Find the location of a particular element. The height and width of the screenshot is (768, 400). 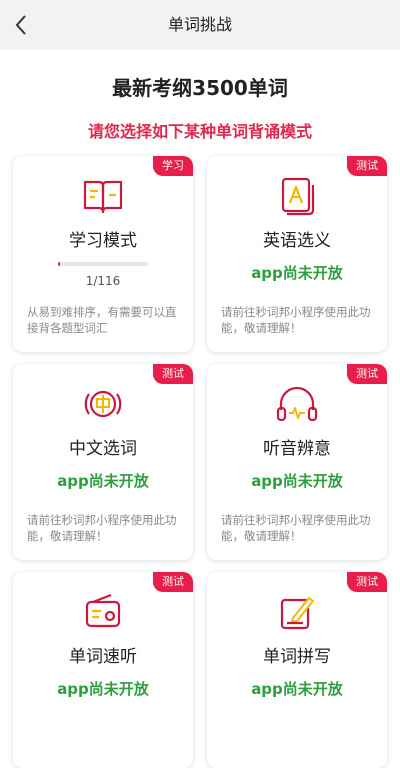

card-listening: 测试 听音辨意 app尚未开放 请前往秒词邦小程序使用此功能，敬请理解！ is located at coordinates (297, 462).